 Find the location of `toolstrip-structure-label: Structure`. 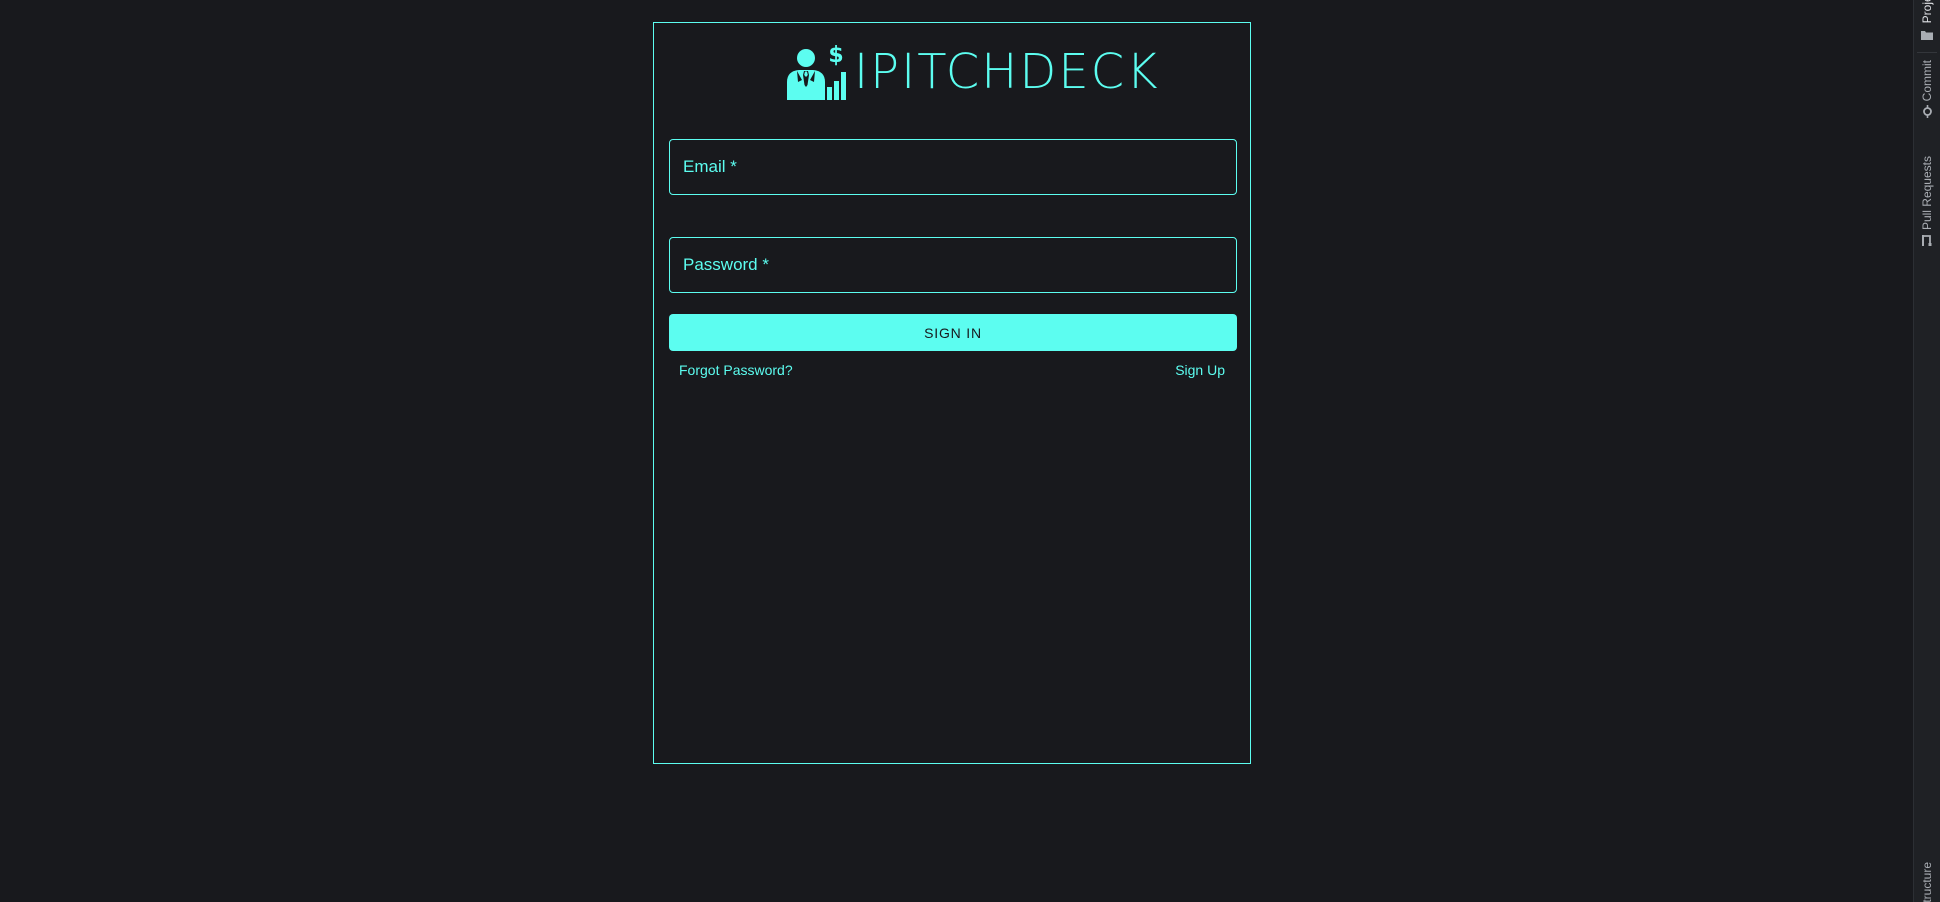

toolstrip-structure-label: Structure is located at coordinates (1927, 882).